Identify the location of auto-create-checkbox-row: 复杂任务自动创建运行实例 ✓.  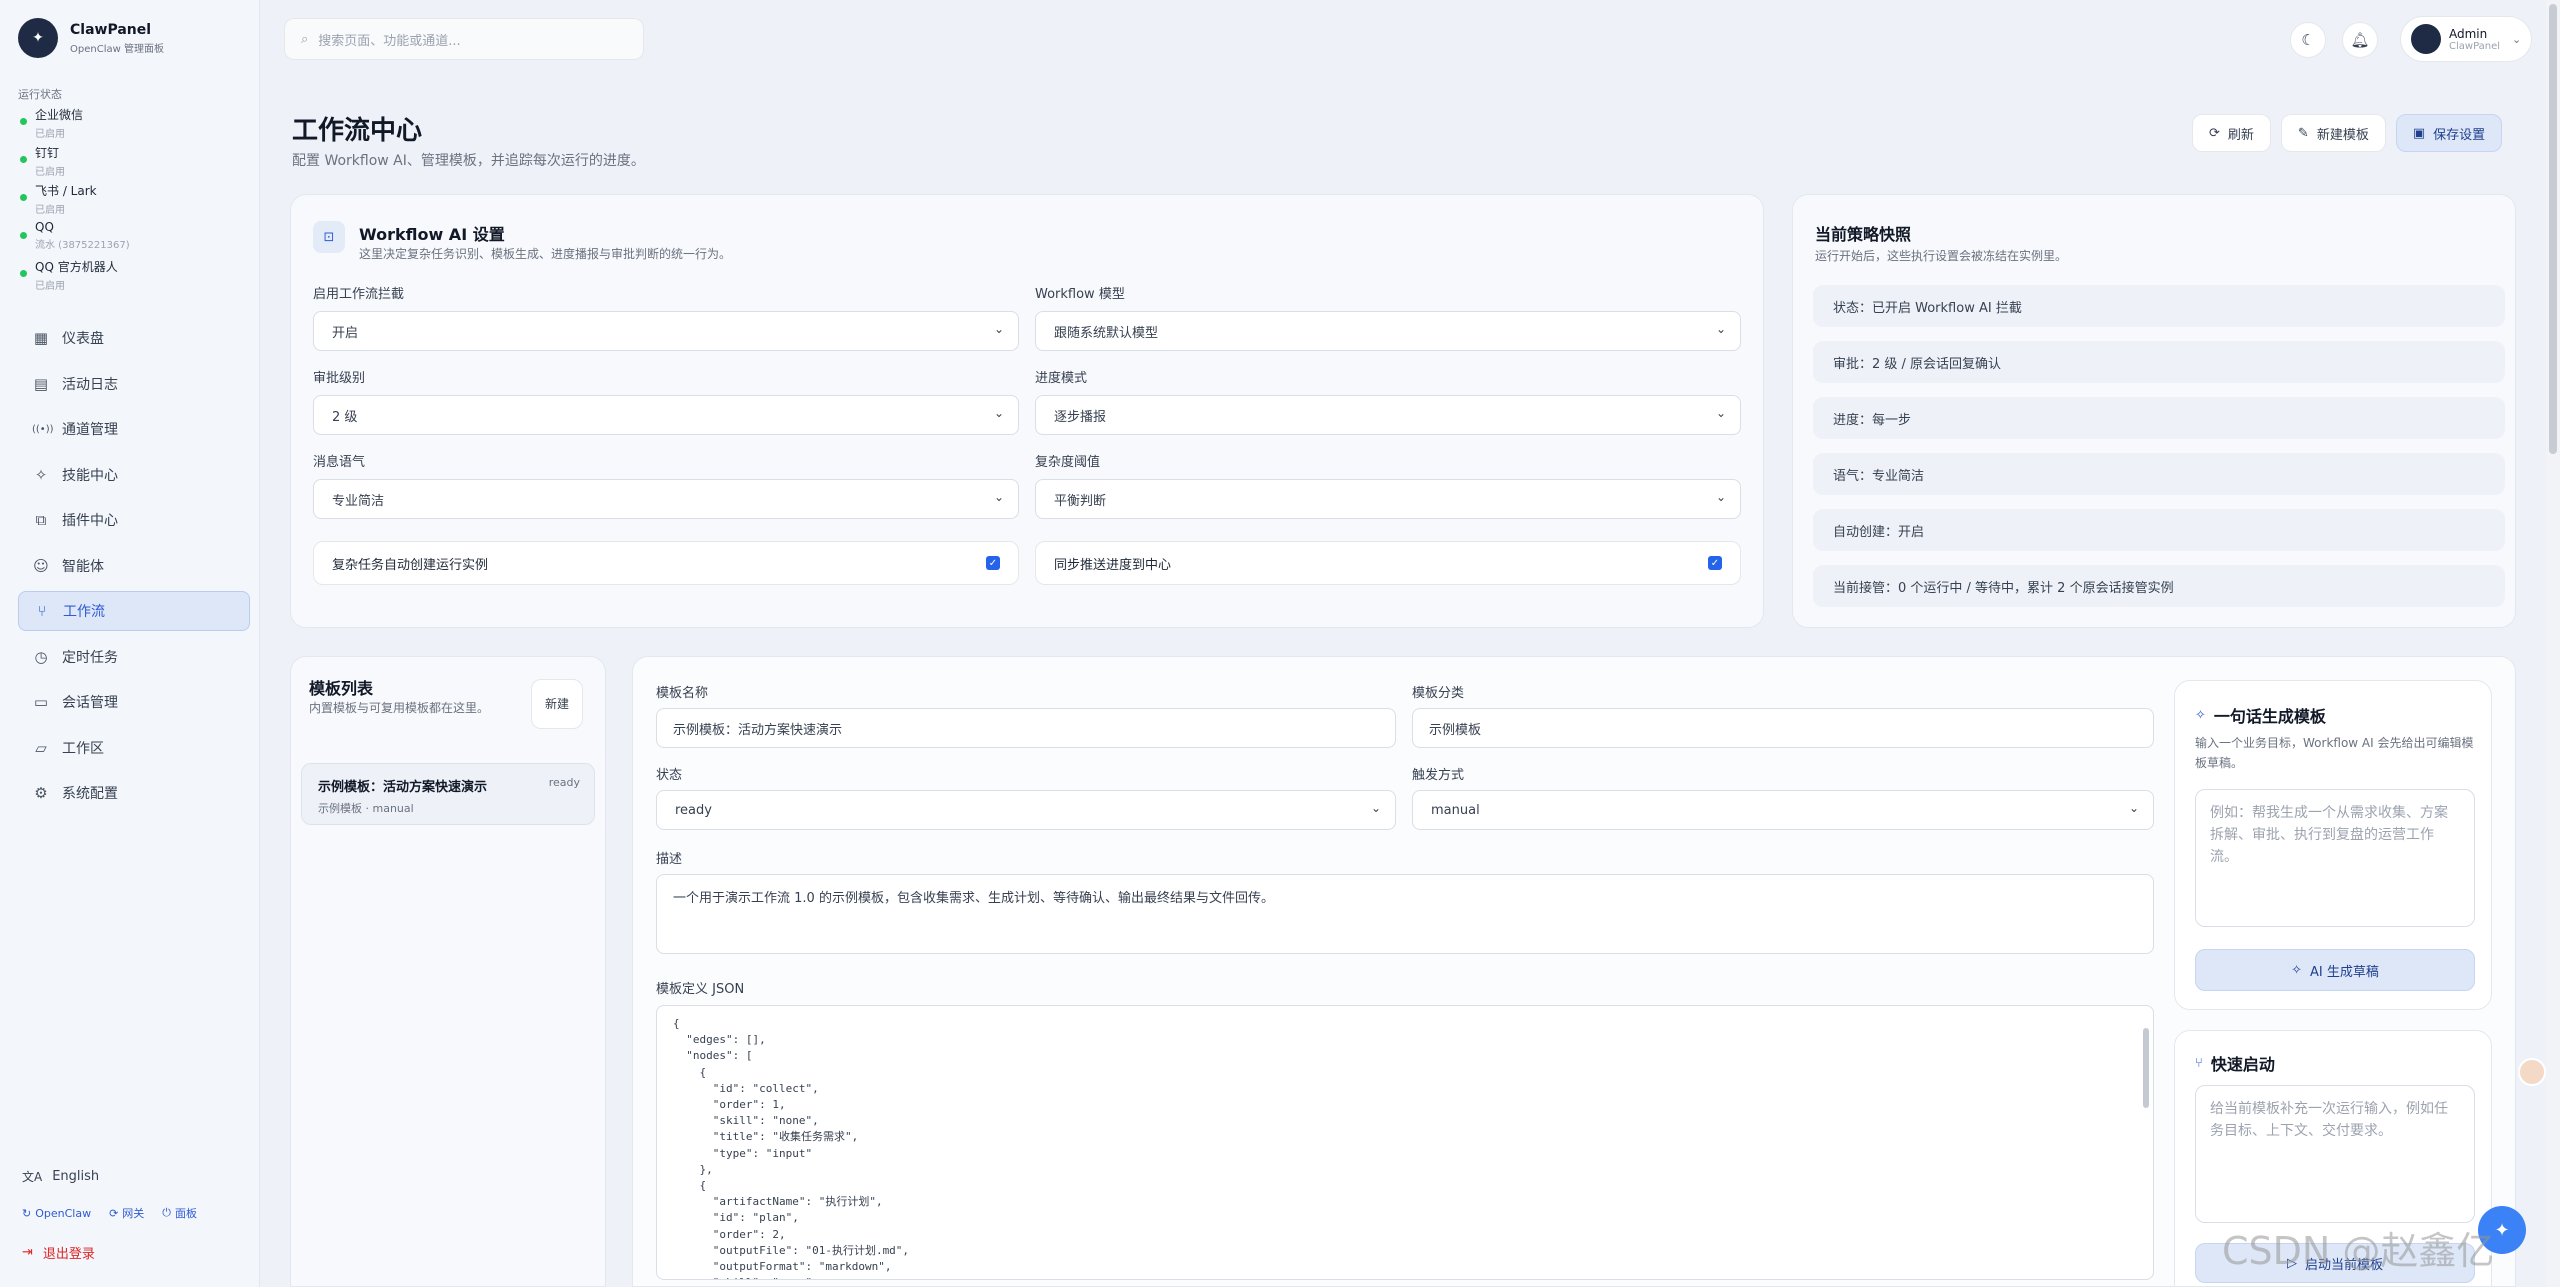
(666, 563).